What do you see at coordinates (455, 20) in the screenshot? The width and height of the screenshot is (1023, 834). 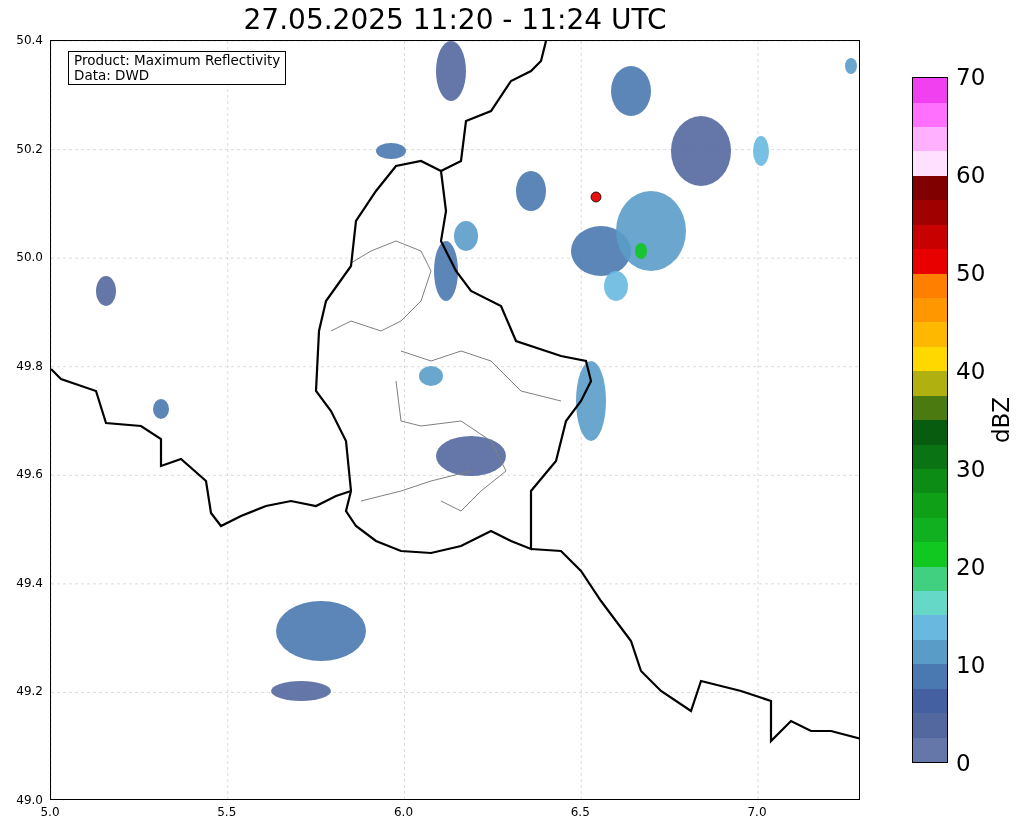 I see `chart-title: 27.05.2025 11:20 - 11:24 UTC` at bounding box center [455, 20].